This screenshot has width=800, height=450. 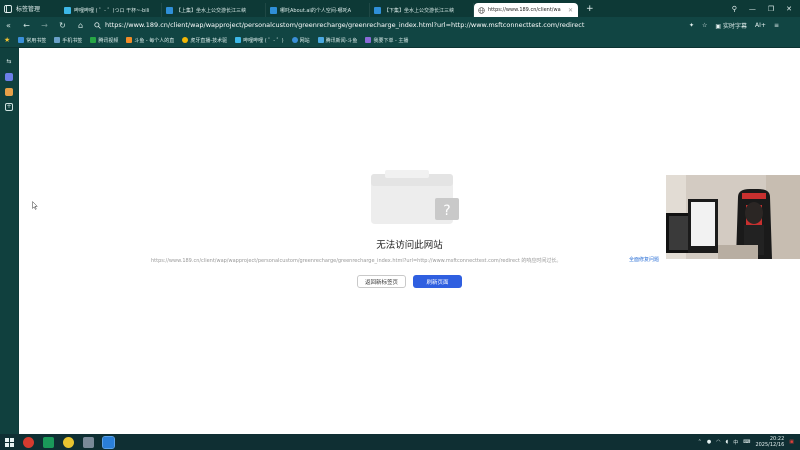 I want to click on bookmark-mobile: 手机书签, so click(x=68, y=40).